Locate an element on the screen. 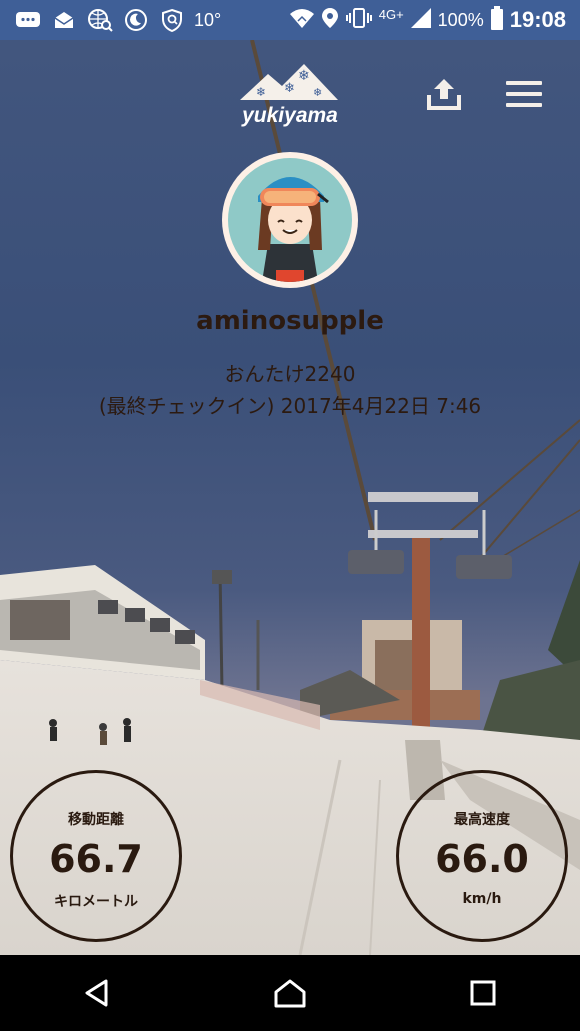 This screenshot has height=1031, width=580. shield-icon is located at coordinates (172, 20).